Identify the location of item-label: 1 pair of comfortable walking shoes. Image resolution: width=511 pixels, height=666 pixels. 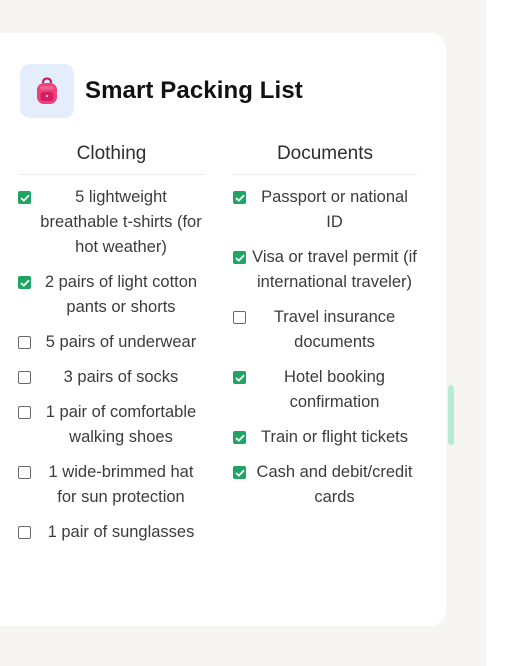
(121, 424).